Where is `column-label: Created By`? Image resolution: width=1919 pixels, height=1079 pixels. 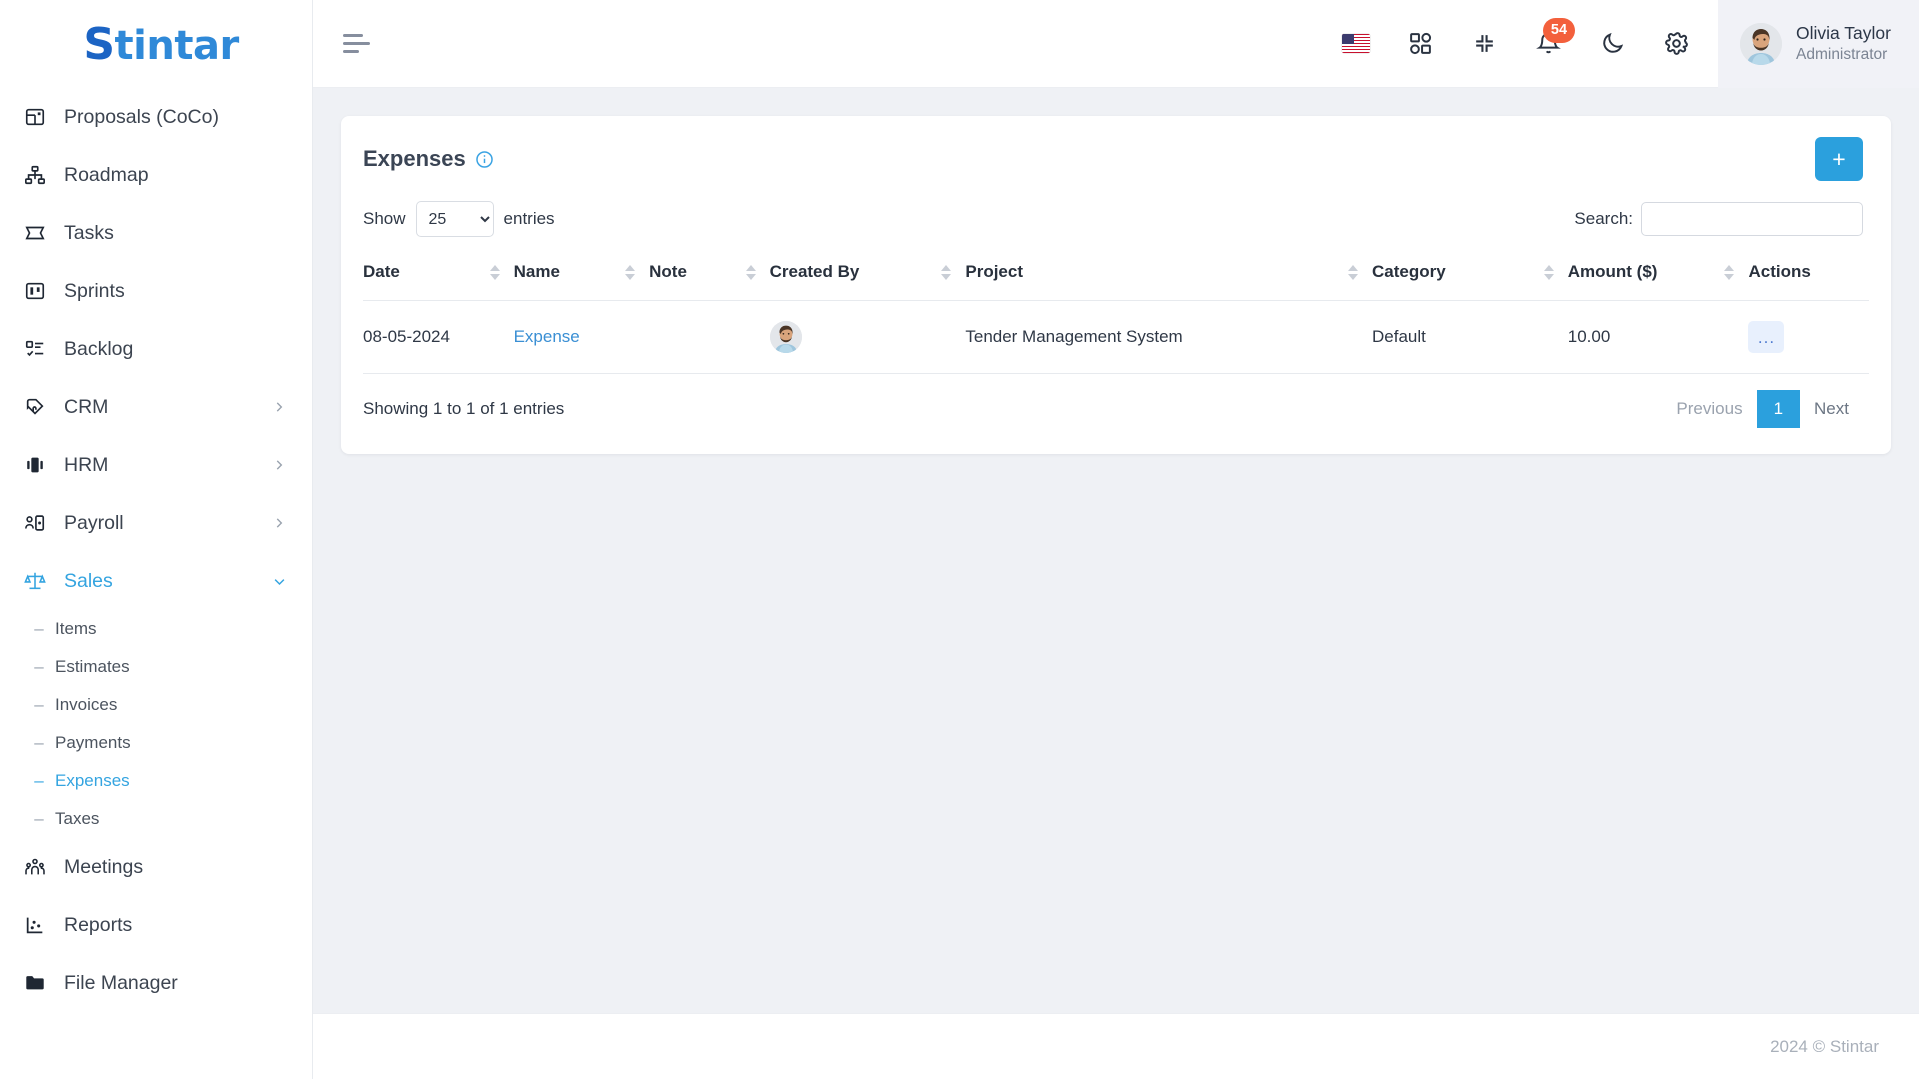 column-label: Created By is located at coordinates (814, 271).